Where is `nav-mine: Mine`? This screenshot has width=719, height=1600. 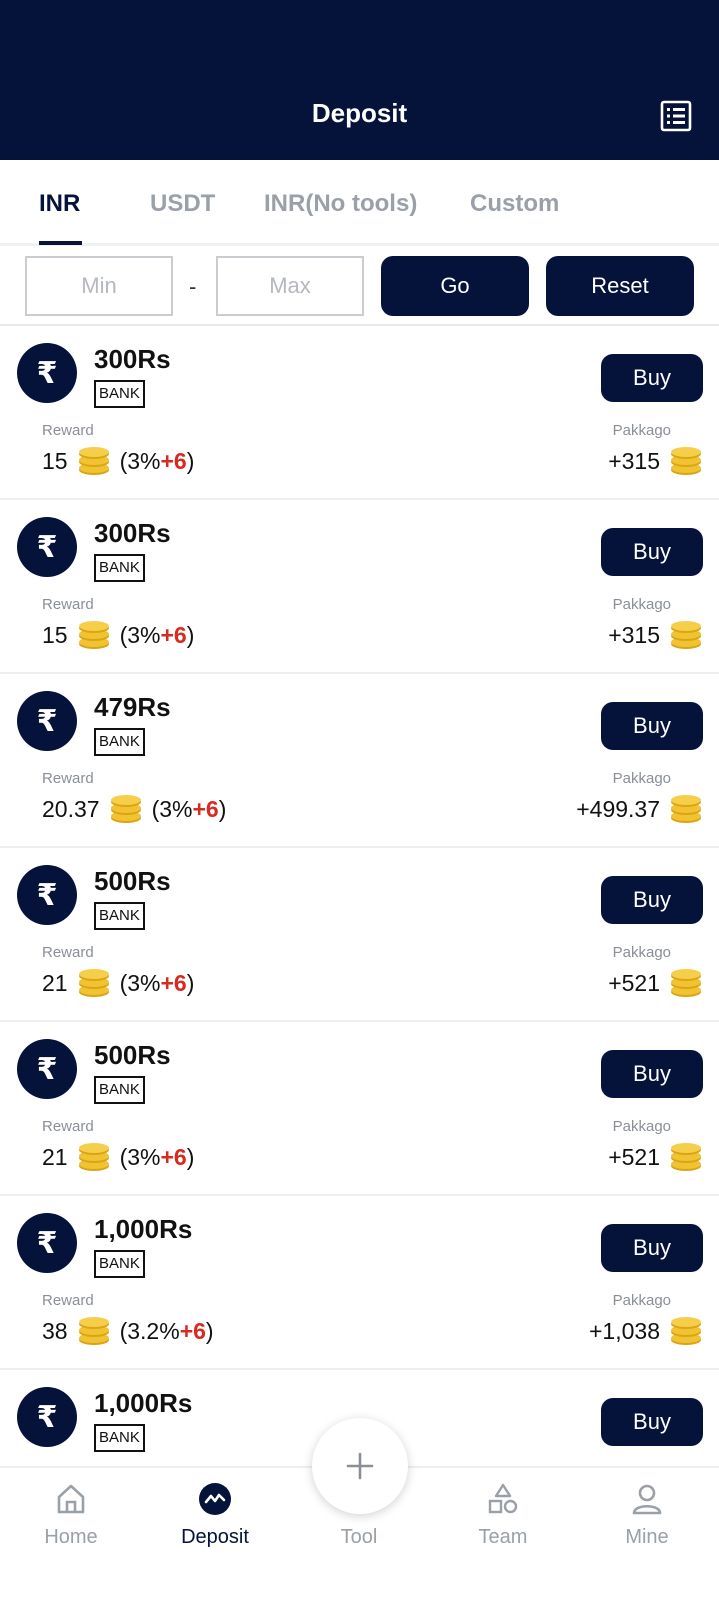
nav-mine: Mine is located at coordinates (647, 1515).